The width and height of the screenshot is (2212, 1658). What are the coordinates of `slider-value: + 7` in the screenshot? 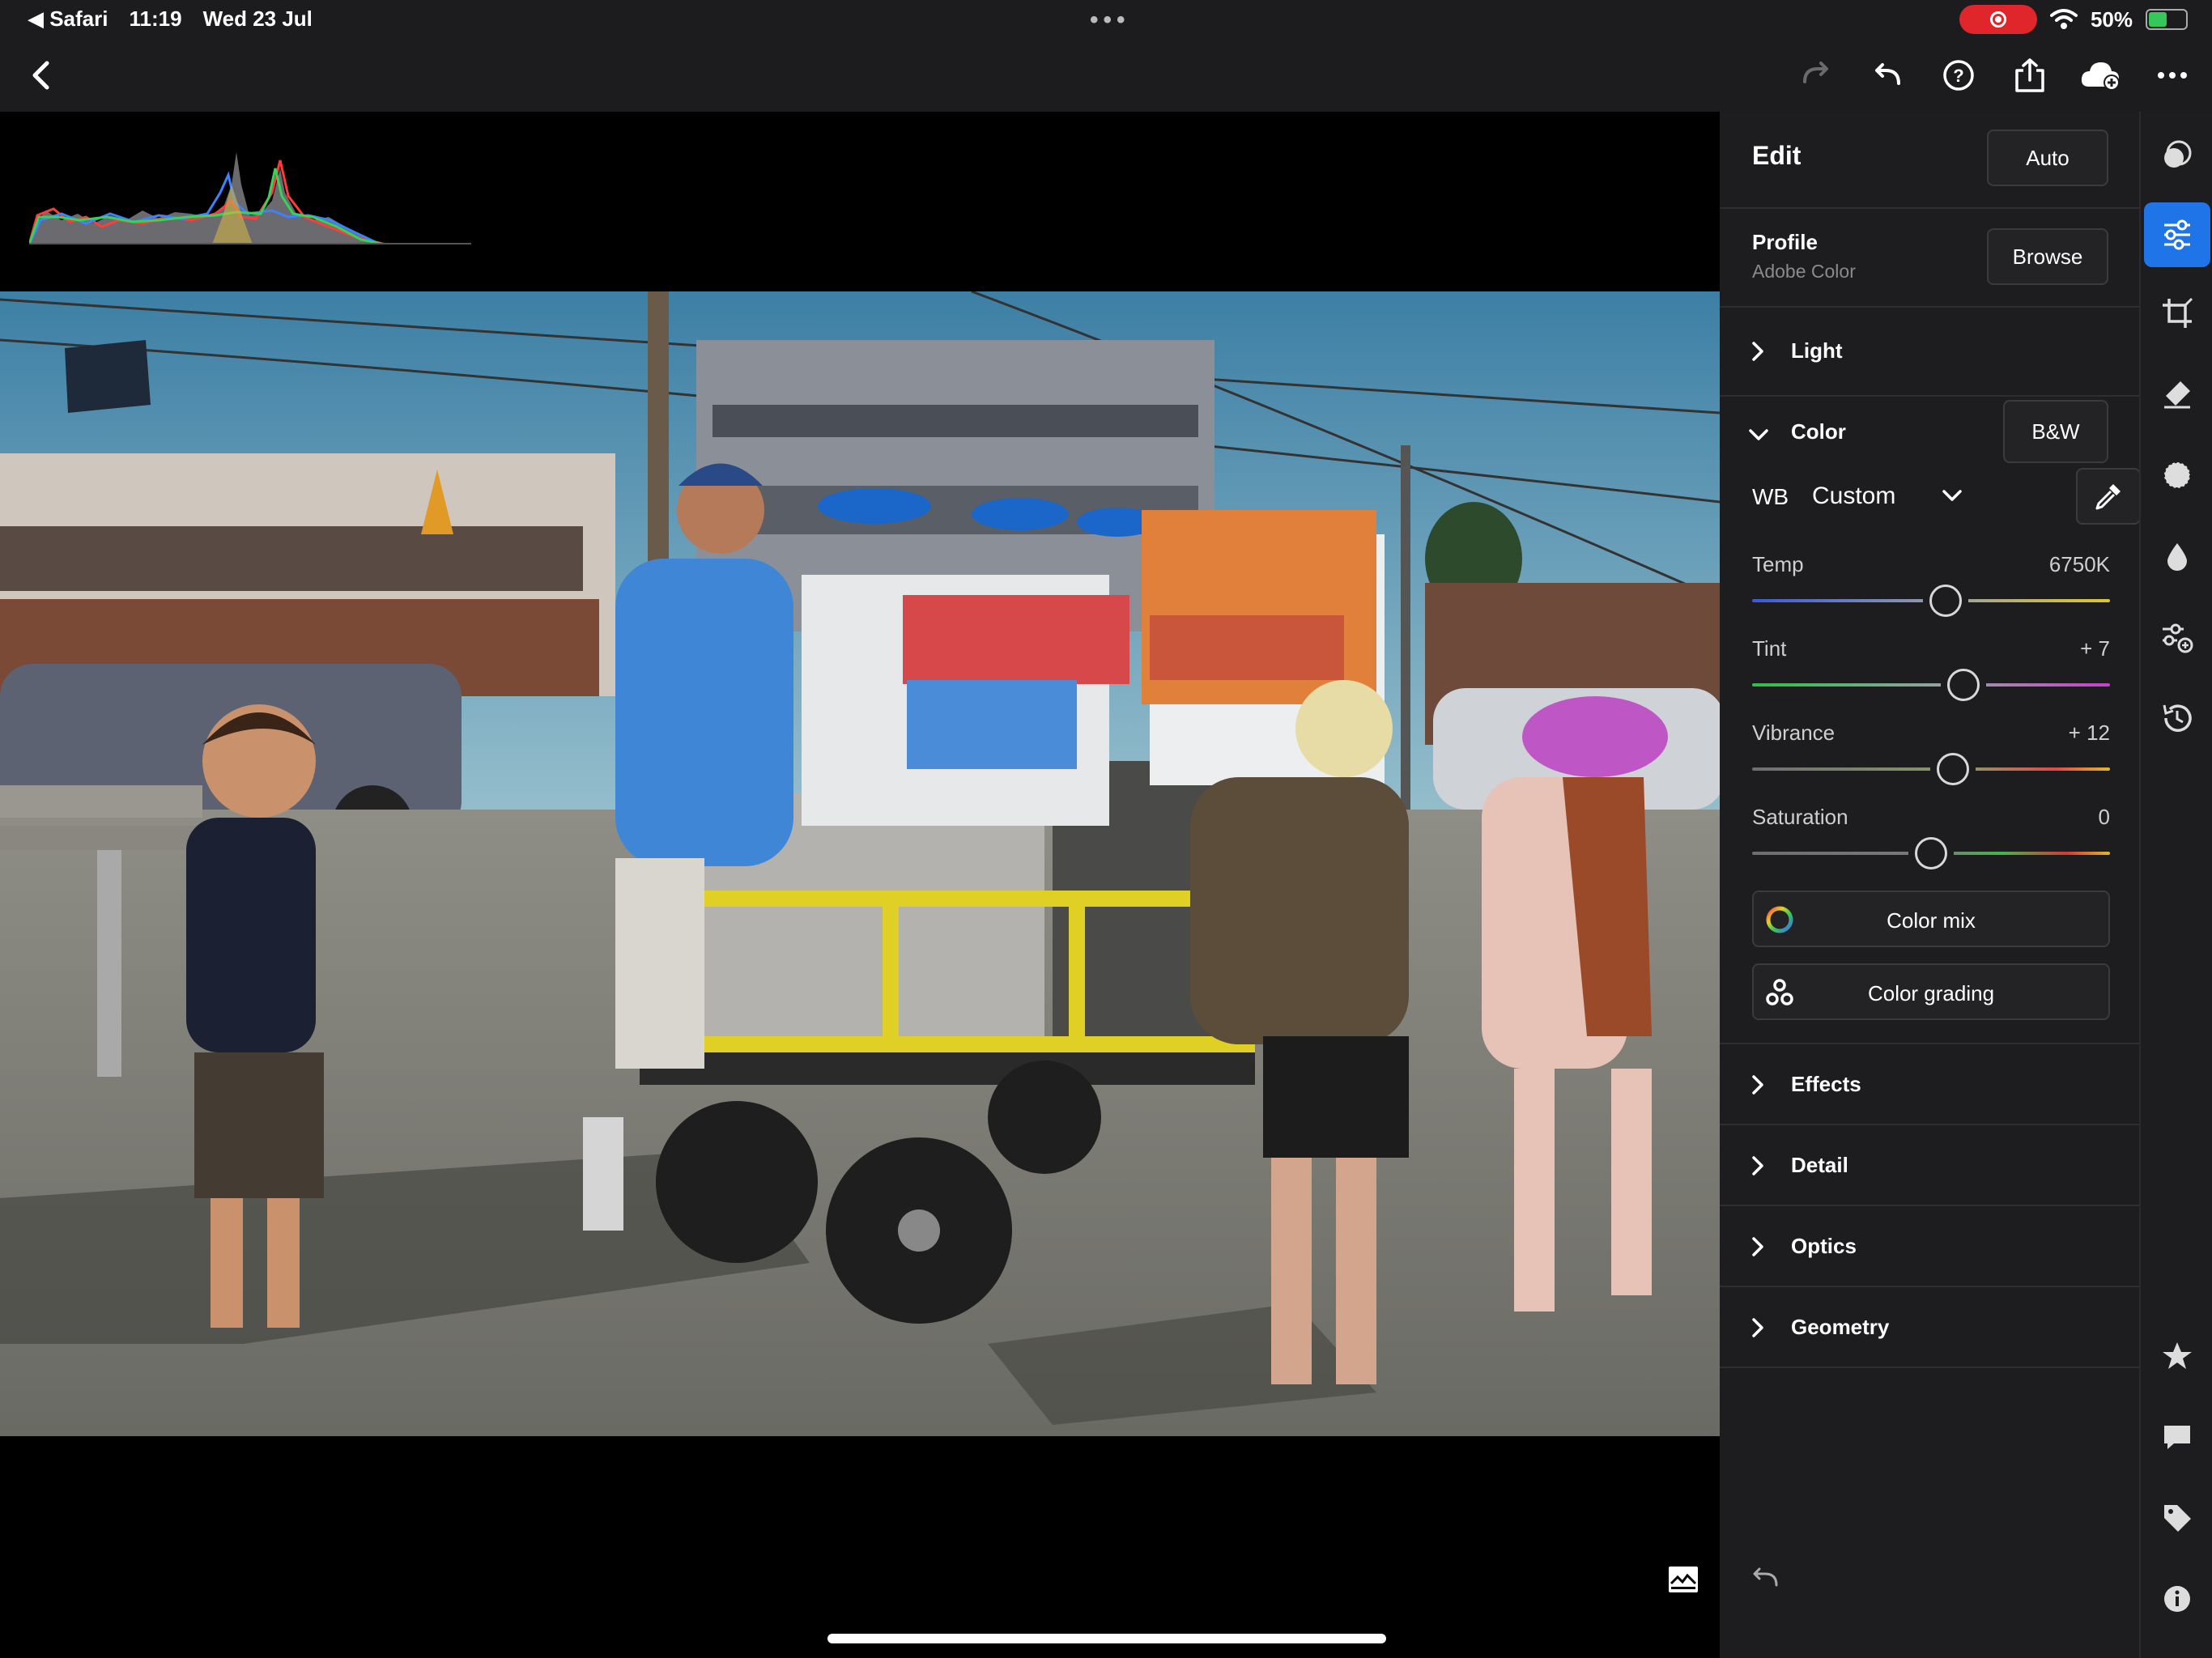 It's located at (2095, 648).